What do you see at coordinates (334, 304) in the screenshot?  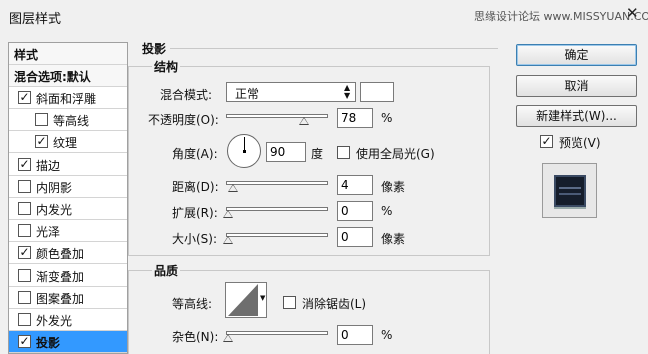 I see `antialias-label: 消除锯齿(L)` at bounding box center [334, 304].